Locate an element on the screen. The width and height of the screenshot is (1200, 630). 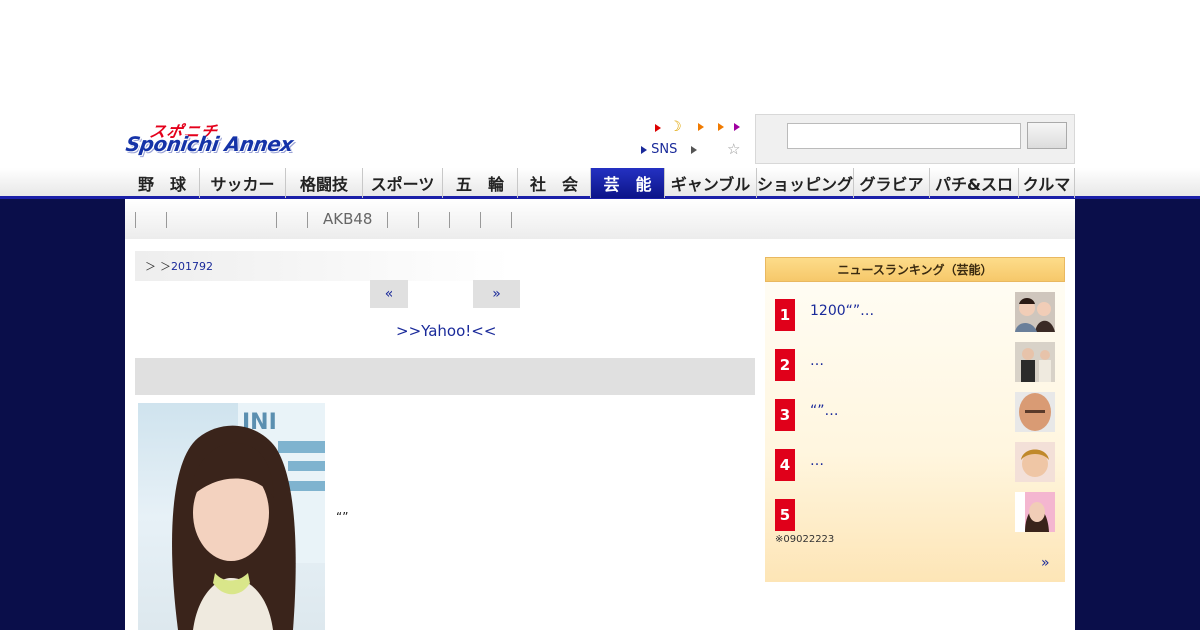
ranking-note: ※09022223 is located at coordinates (805, 539).